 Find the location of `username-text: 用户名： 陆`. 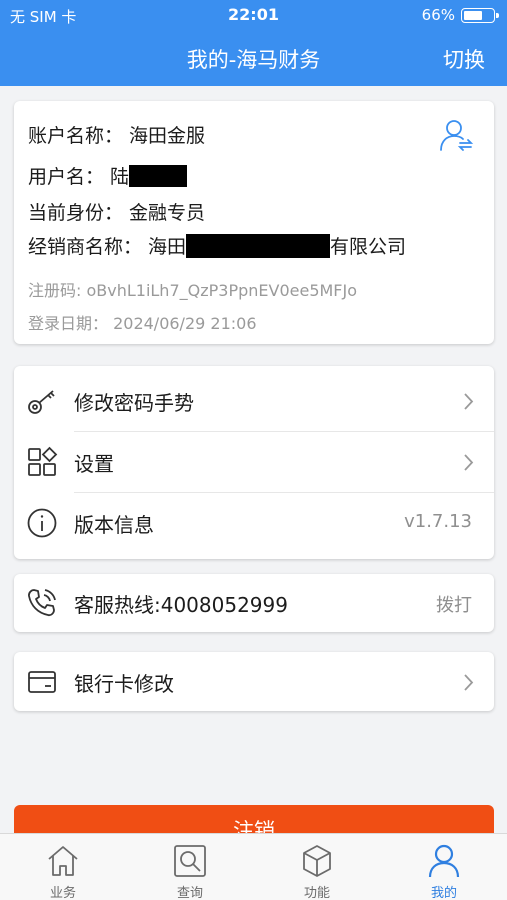

username-text: 用户名： 陆 is located at coordinates (79, 177).